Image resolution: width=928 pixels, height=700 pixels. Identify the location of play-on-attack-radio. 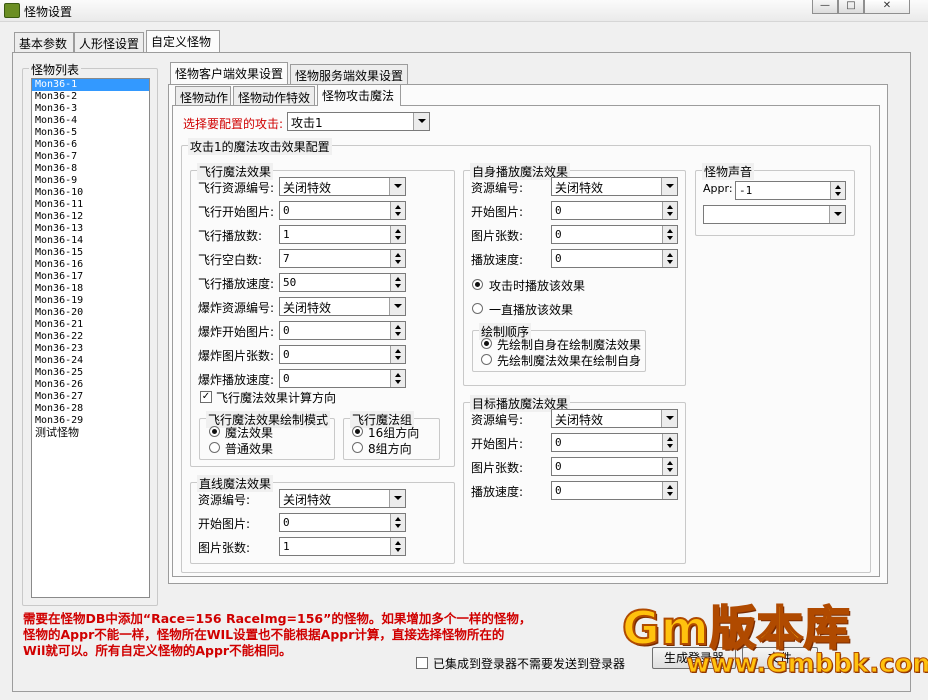
(477, 284).